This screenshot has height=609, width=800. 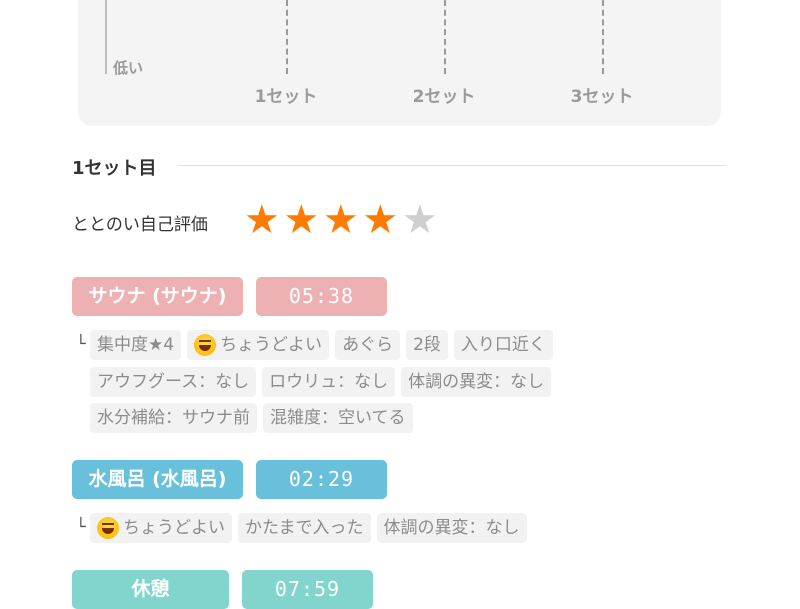 I want to click on chart-x-label-set2: 2セット, so click(x=444, y=97).